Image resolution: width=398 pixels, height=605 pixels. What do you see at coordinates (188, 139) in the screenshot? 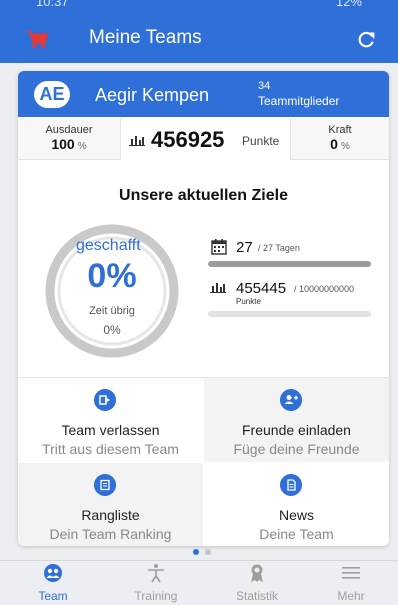
I see `points-value: 456925` at bounding box center [188, 139].